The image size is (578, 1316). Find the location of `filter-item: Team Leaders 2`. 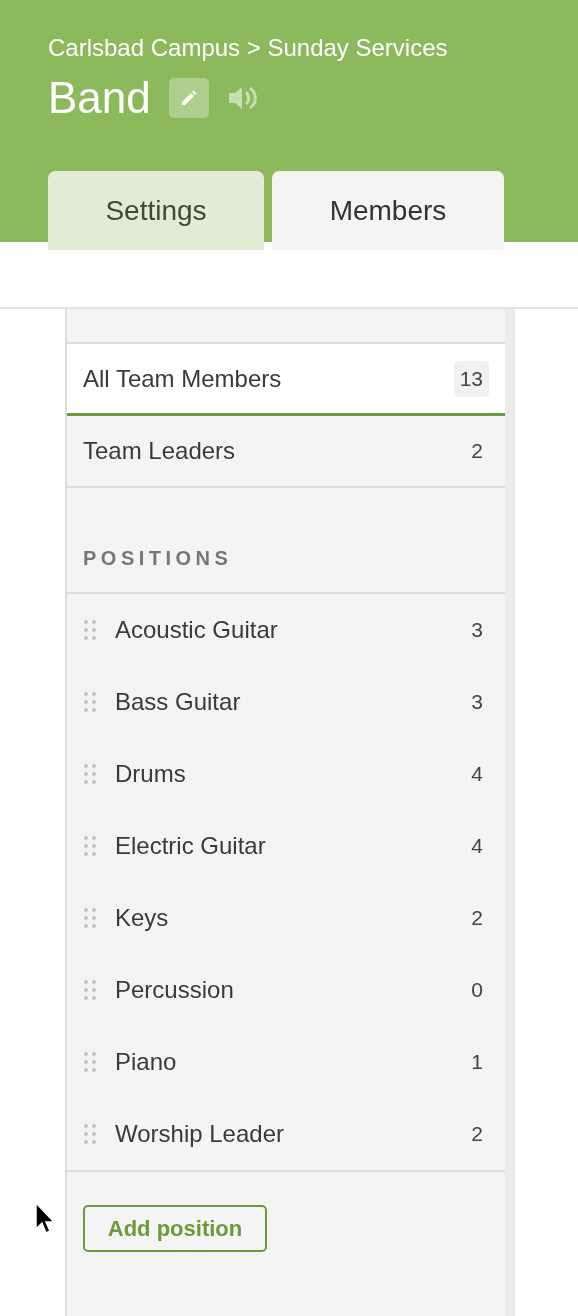

filter-item: Team Leaders 2 is located at coordinates (286, 452).